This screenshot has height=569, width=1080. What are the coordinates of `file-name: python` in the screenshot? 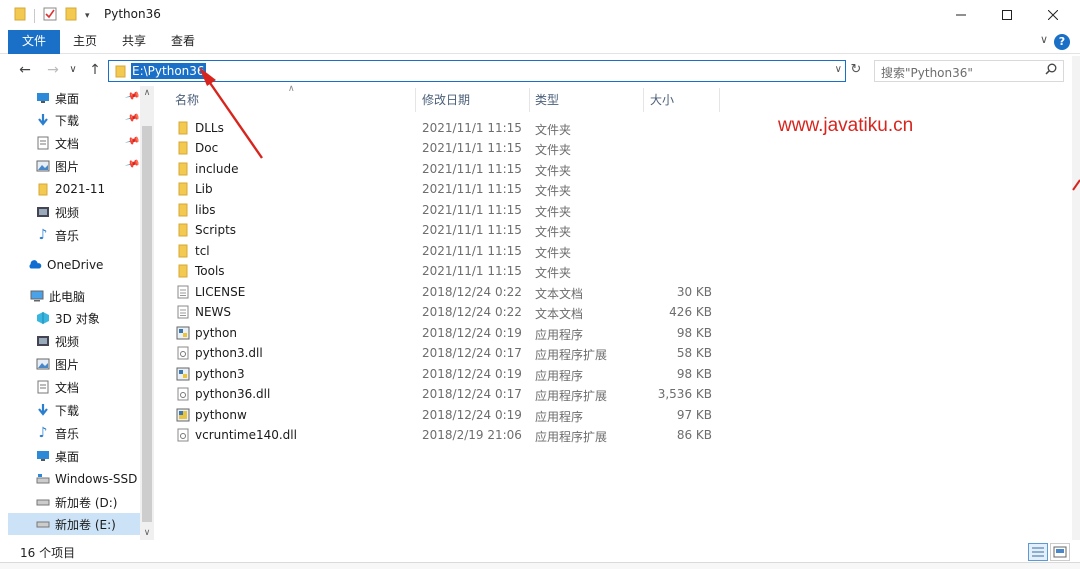 It's located at (216, 333).